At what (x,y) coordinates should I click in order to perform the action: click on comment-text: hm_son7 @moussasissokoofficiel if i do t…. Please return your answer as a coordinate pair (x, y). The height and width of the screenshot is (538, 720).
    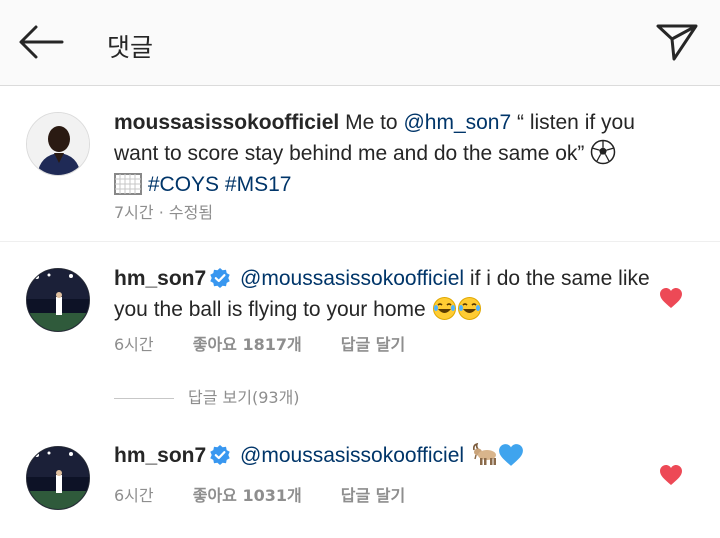
    Looking at the image, I should click on (384, 294).